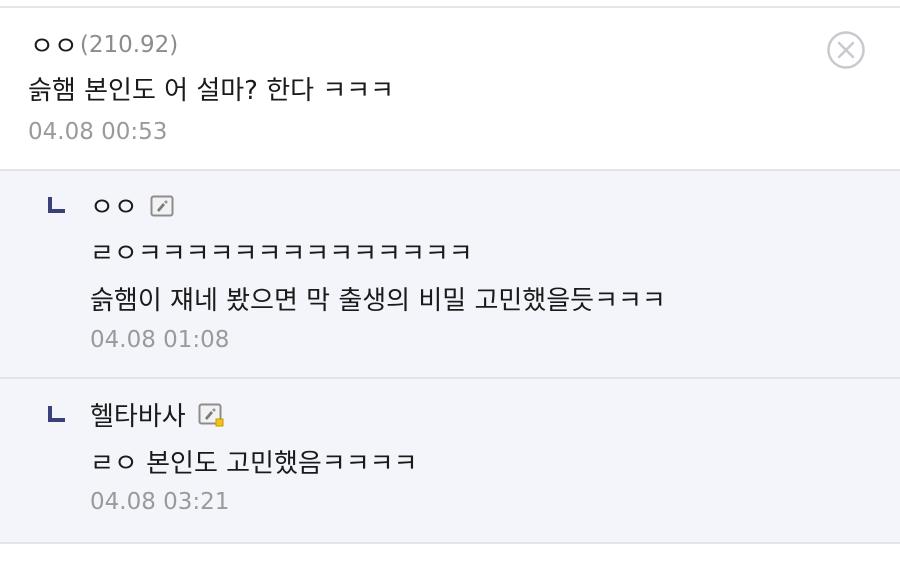  What do you see at coordinates (114, 205) in the screenshot?
I see `reply-nickname: ㅇㅇ` at bounding box center [114, 205].